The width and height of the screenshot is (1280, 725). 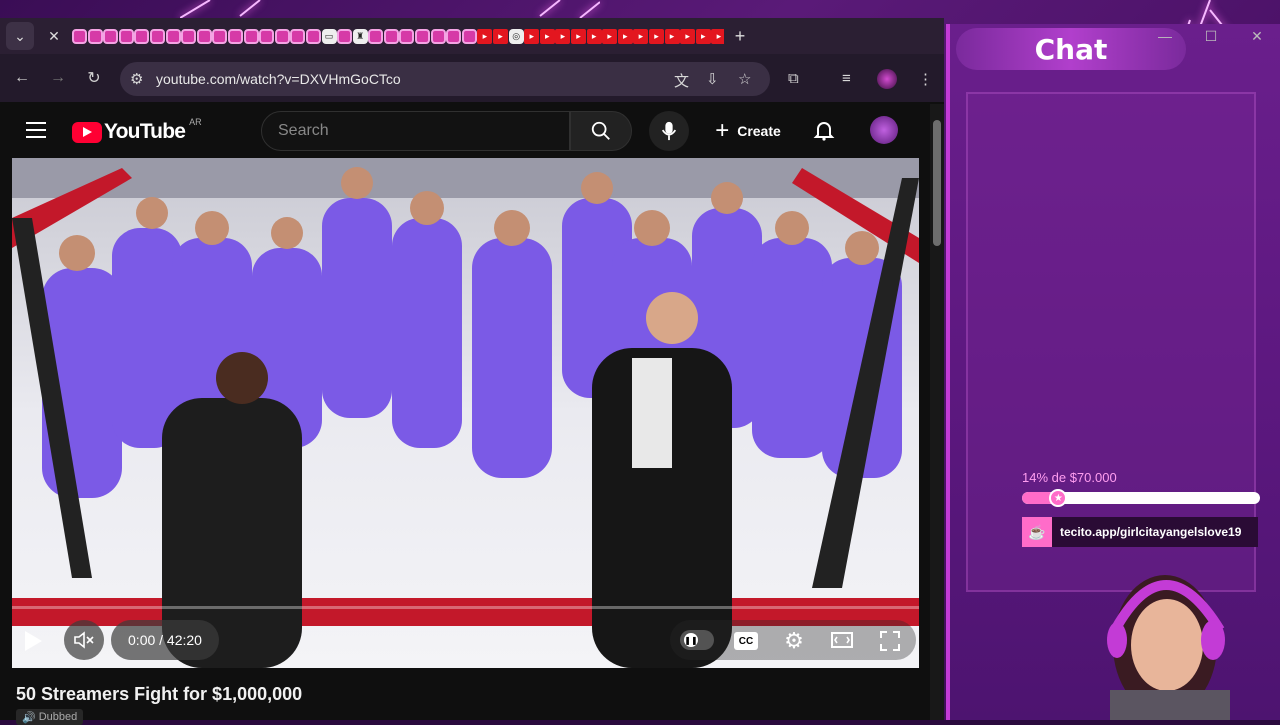 What do you see at coordinates (145, 131) in the screenshot?
I see `youtube-wordmark: YouTube` at bounding box center [145, 131].